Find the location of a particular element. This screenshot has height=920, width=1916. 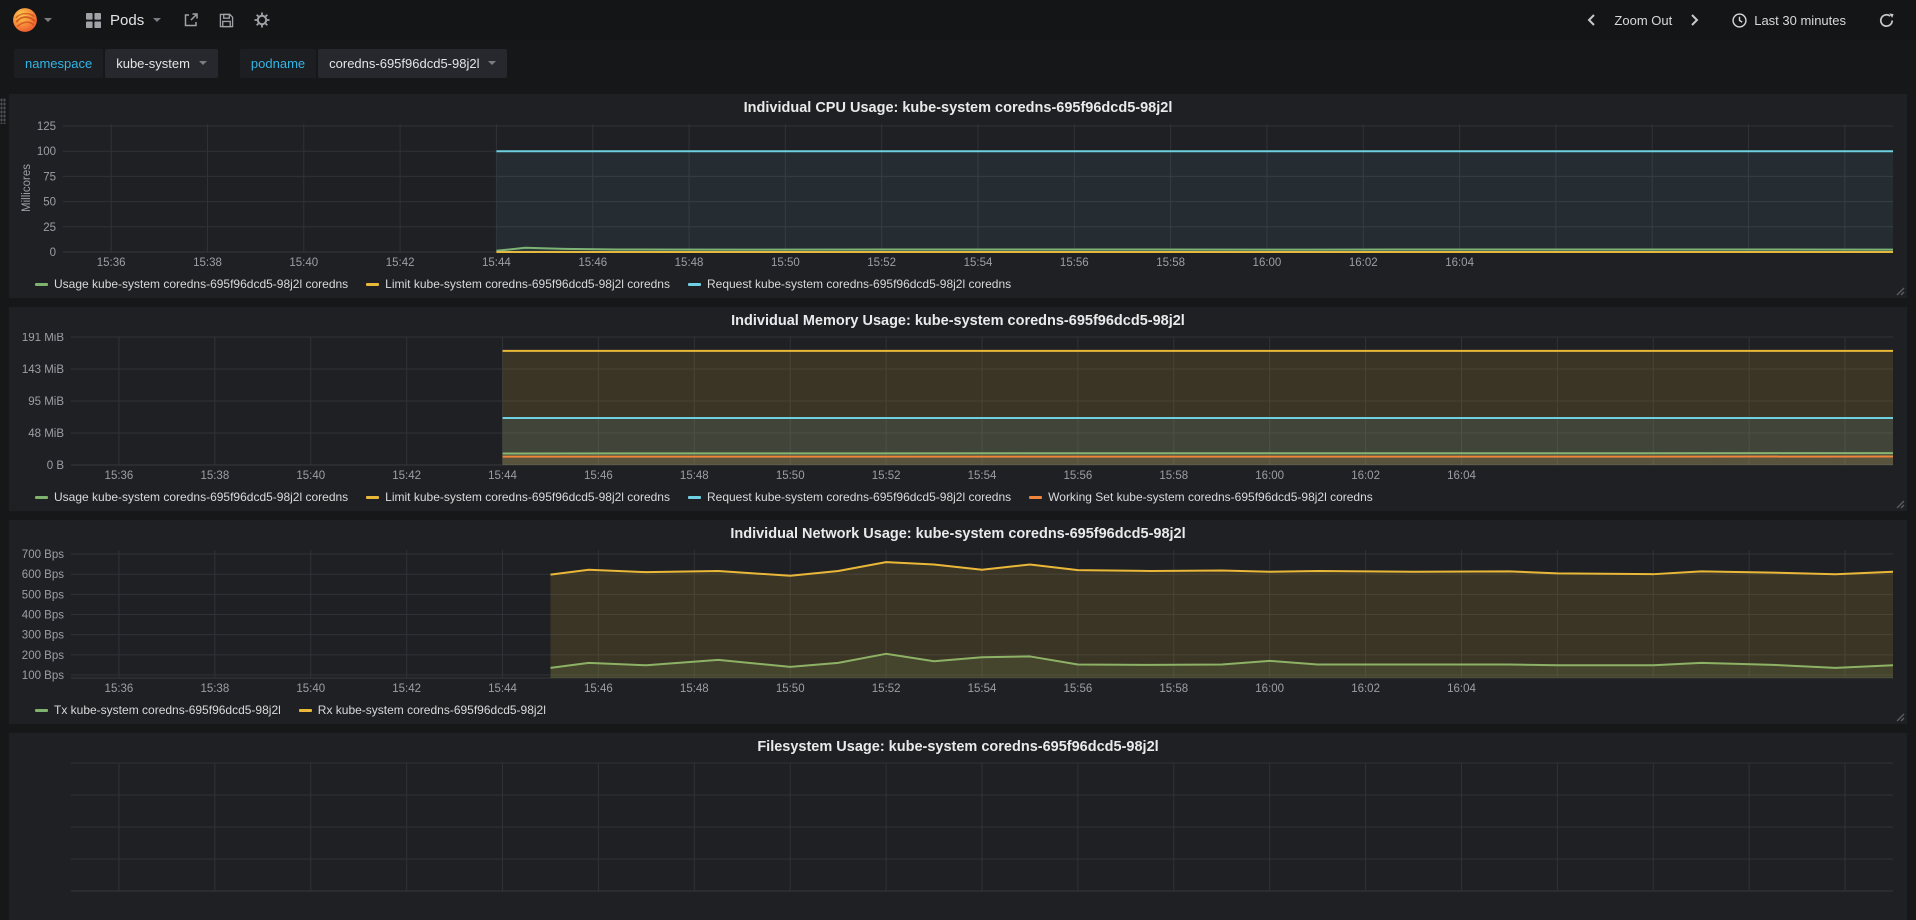

y-tick-label: 143 MiB is located at coordinates (43, 370).